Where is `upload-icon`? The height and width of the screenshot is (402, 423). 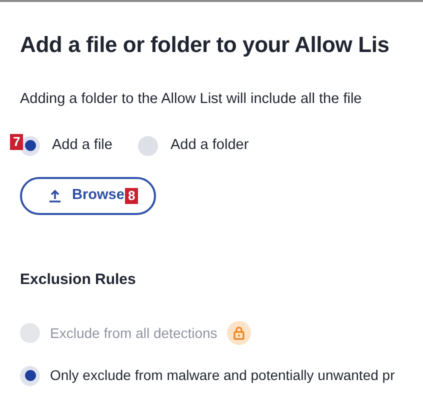 upload-icon is located at coordinates (55, 195).